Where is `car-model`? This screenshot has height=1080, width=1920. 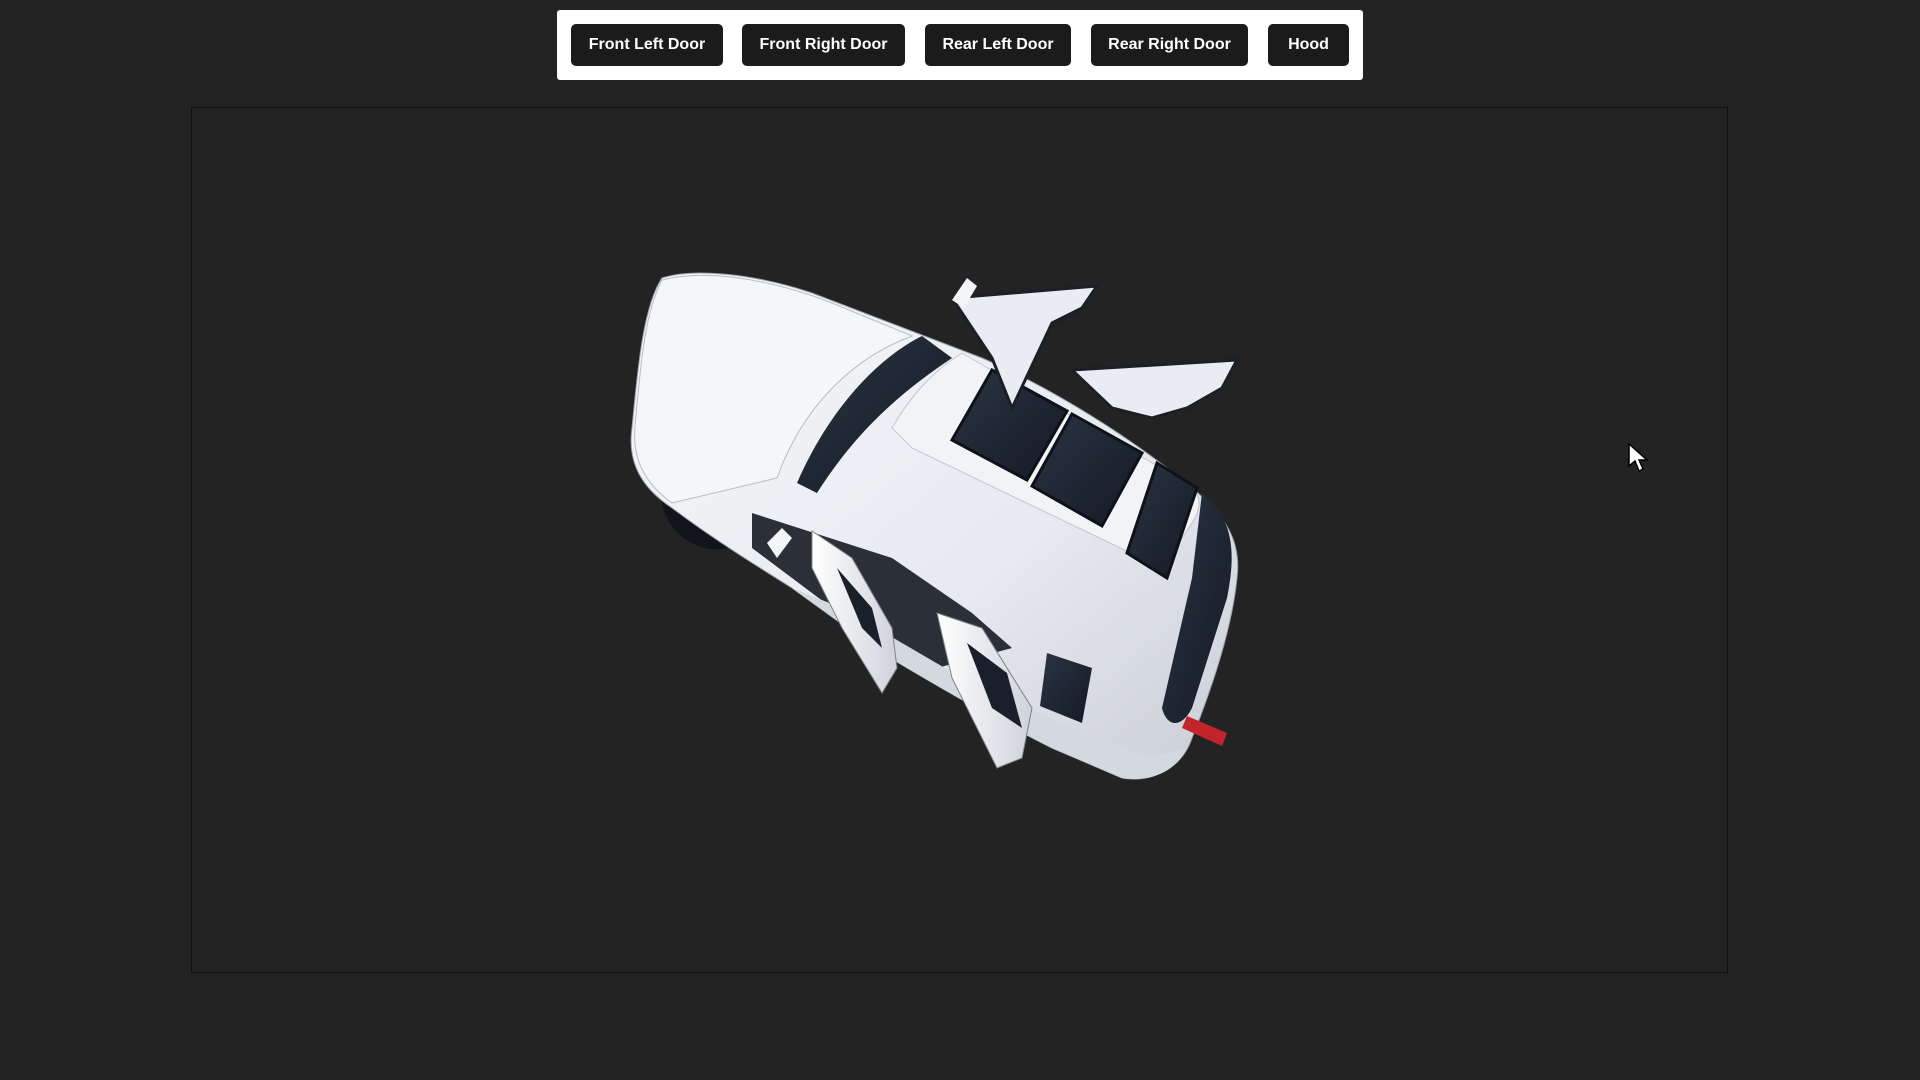 car-model is located at coordinates (935, 526).